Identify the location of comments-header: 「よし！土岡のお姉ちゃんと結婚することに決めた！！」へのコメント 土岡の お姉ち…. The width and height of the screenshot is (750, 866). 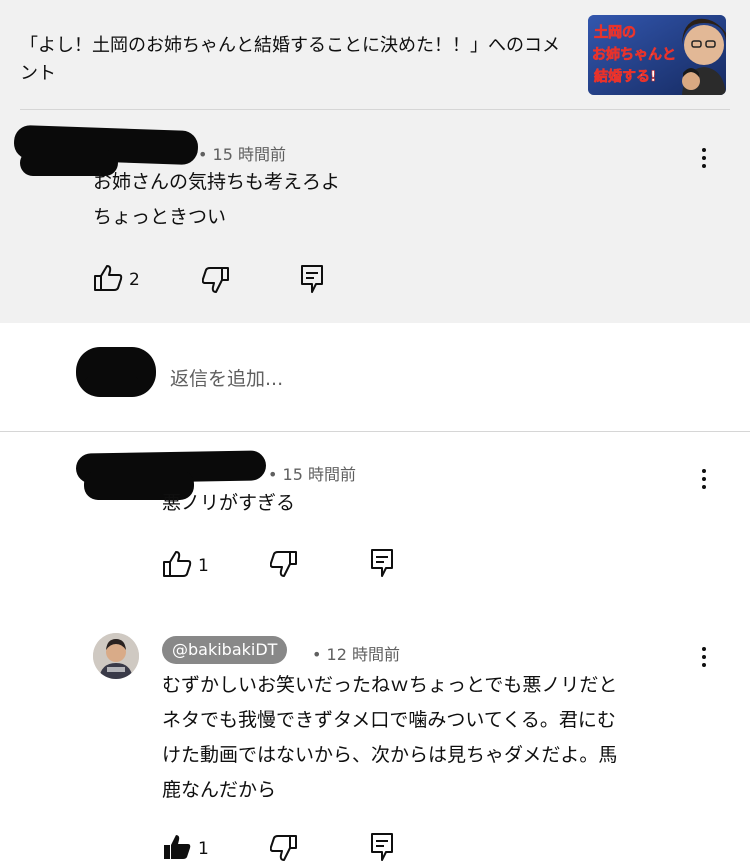
(375, 55).